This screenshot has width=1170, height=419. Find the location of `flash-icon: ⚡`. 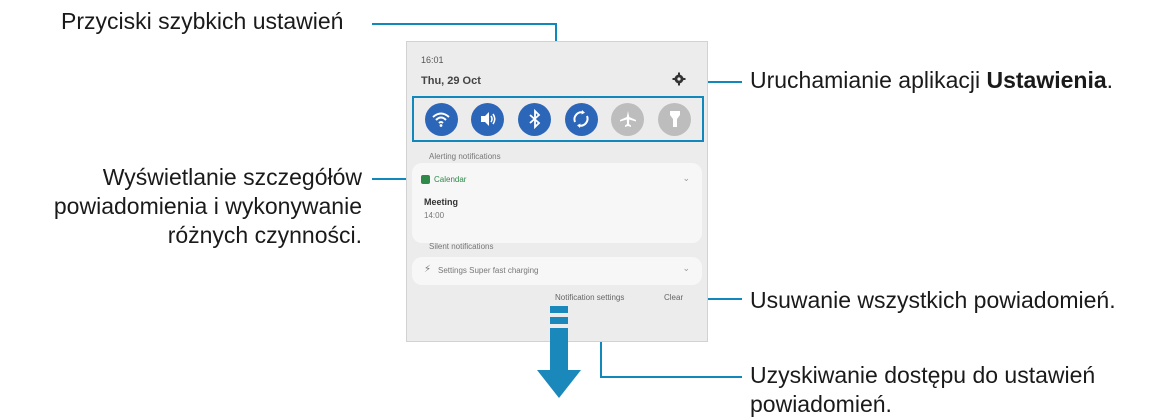

flash-icon: ⚡ is located at coordinates (428, 269).